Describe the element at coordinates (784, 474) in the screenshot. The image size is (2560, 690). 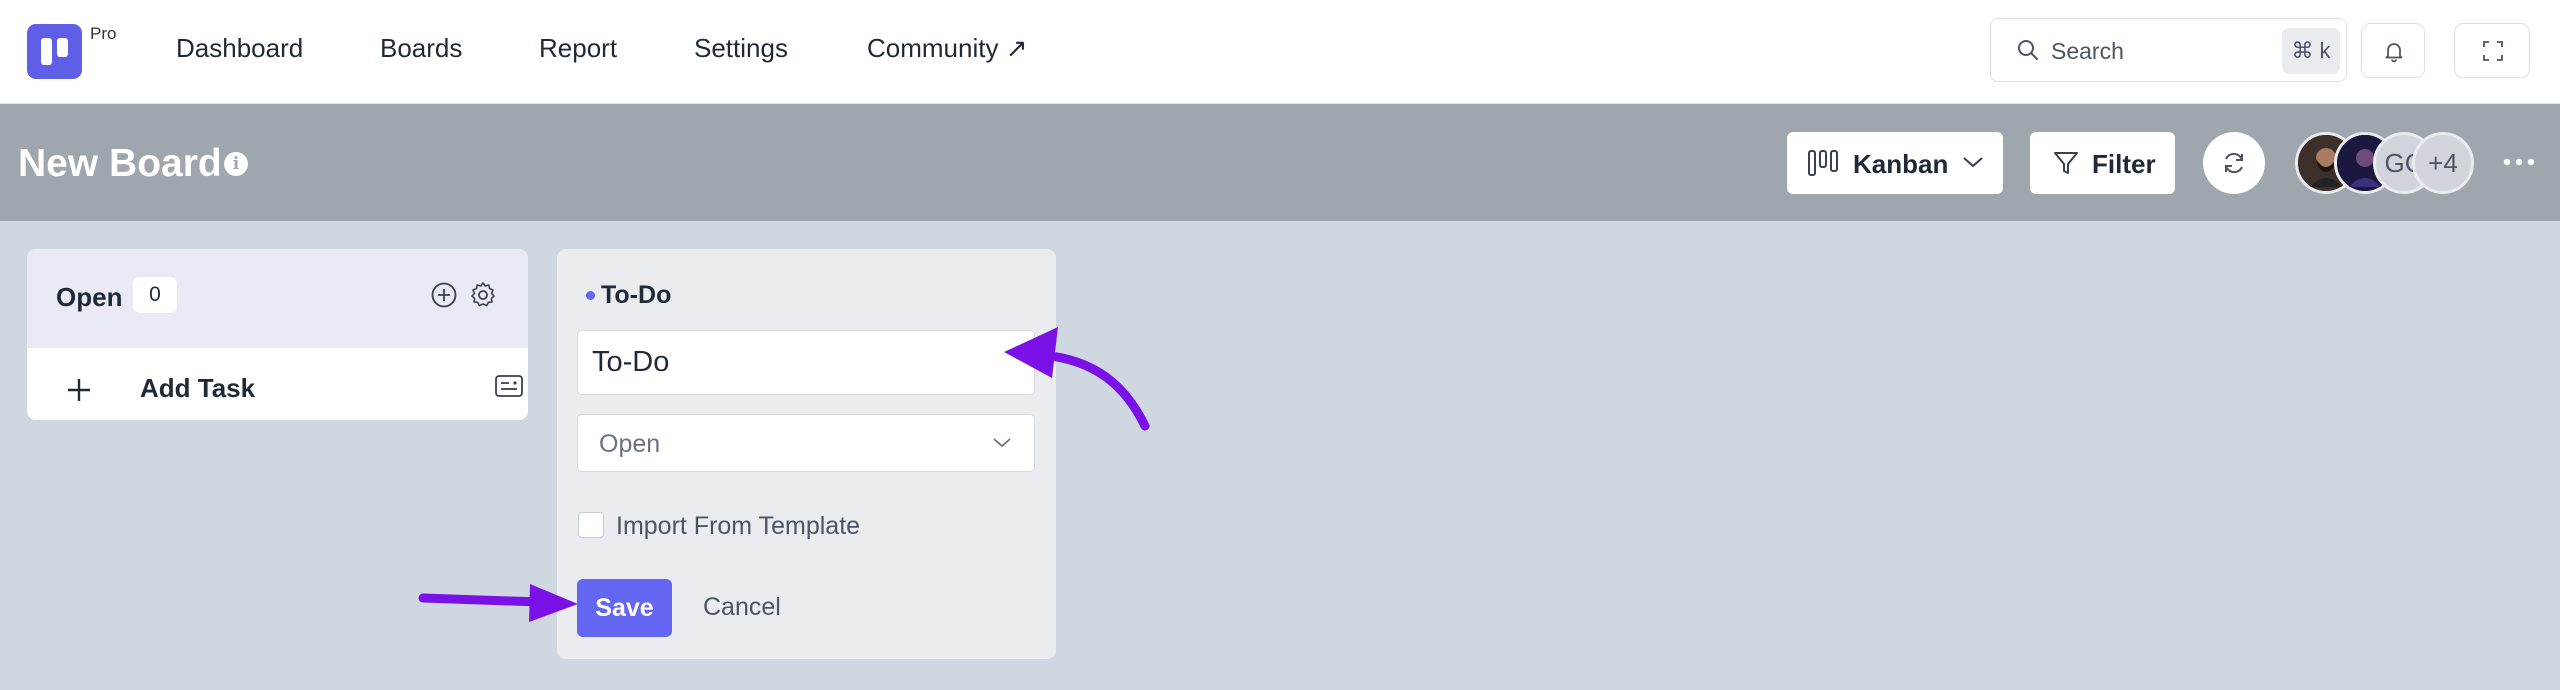
I see `annotation-arrows` at that location.